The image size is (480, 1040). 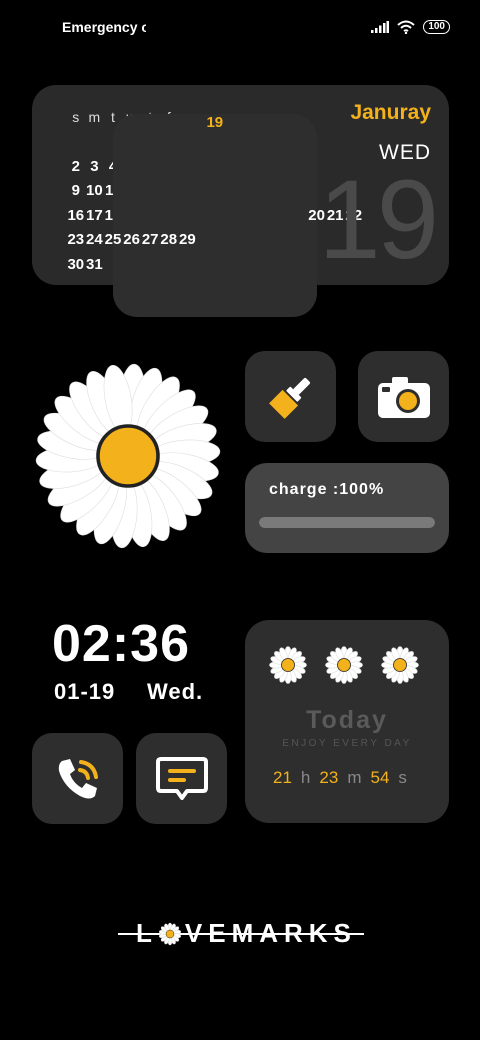 I want to click on camera-app-button, so click(x=403, y=396).